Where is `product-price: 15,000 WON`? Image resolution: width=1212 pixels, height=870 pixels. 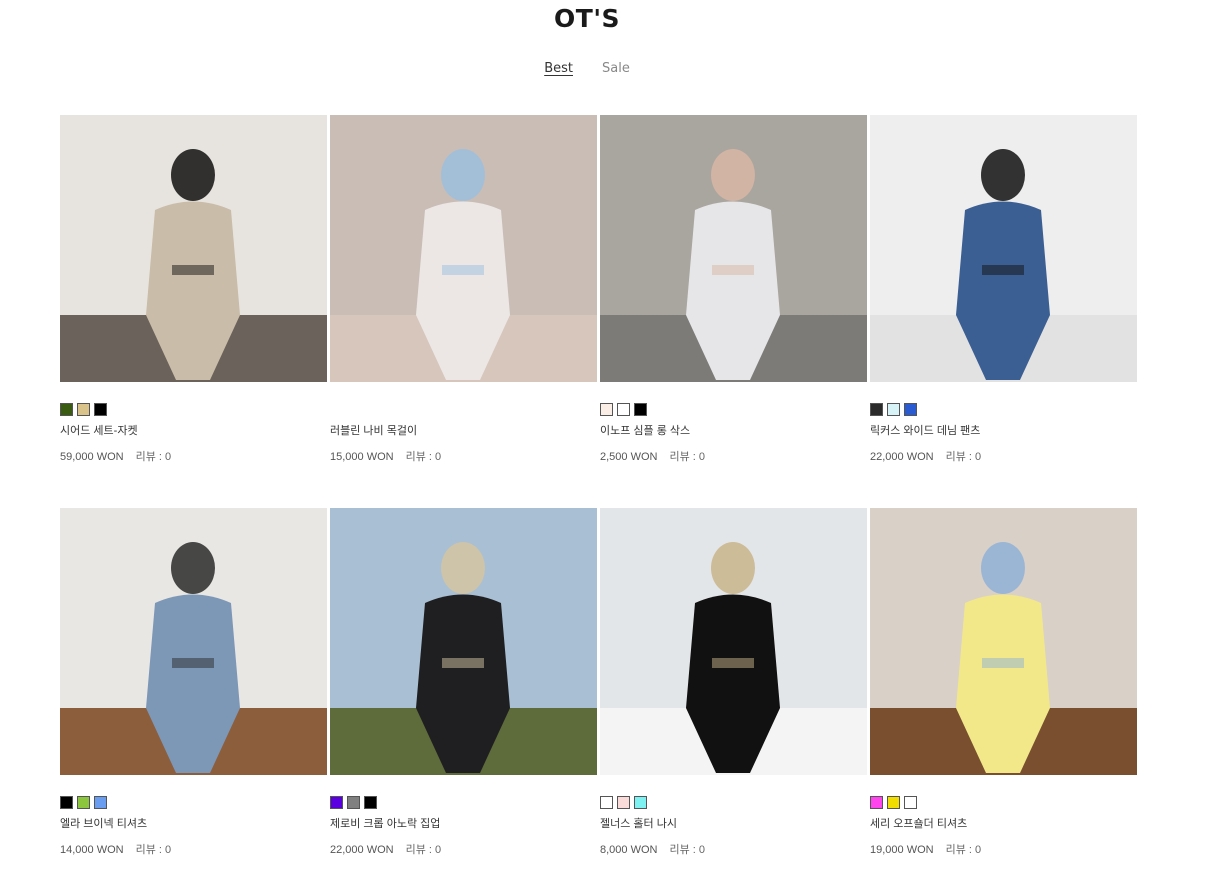
product-price: 15,000 WON is located at coordinates (362, 457).